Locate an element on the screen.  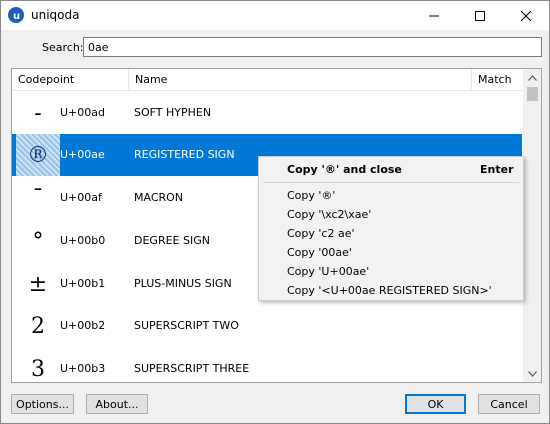
name-cell: REGISTERED SIGN is located at coordinates (184, 154).